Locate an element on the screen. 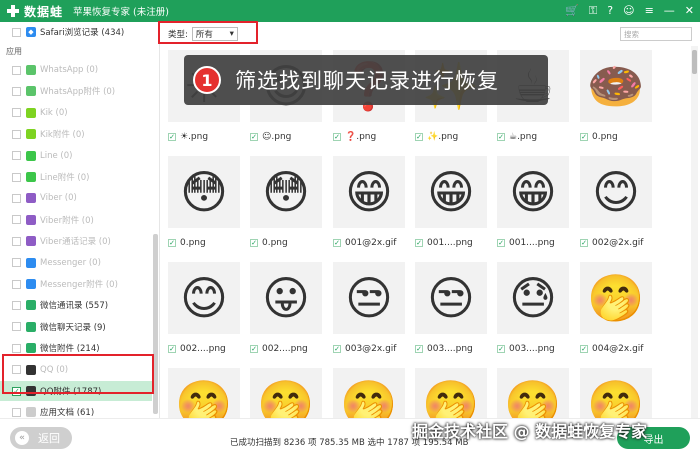 The height and width of the screenshot is (454, 700). close-icon: ✕ is located at coordinates (689, 11).